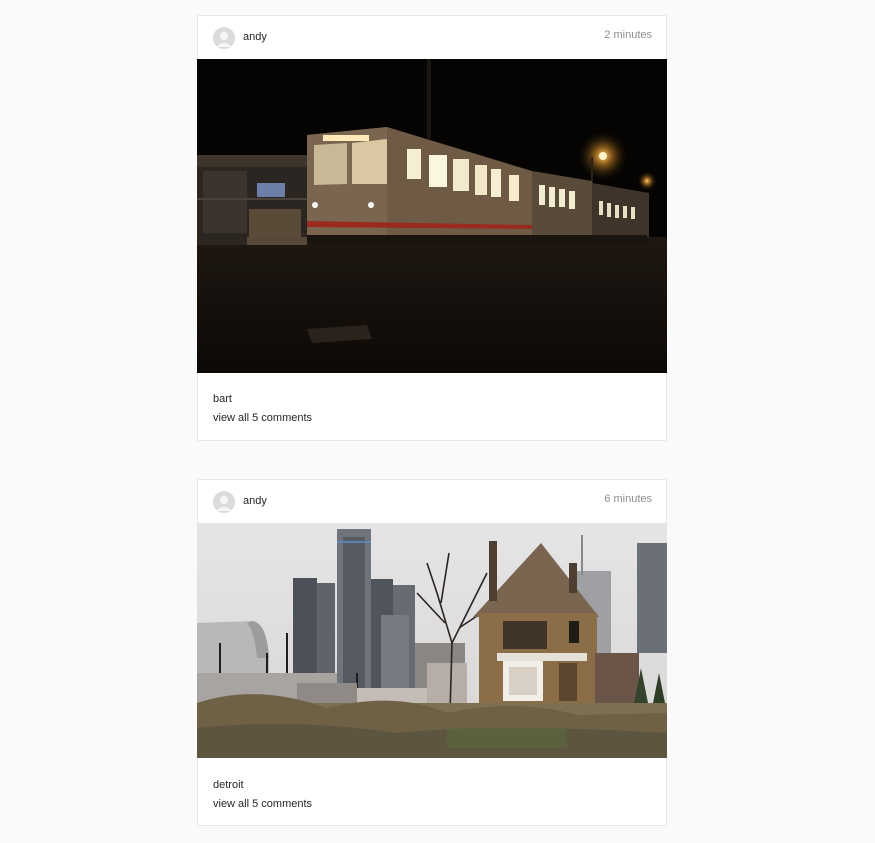  Describe the element at coordinates (432, 501) in the screenshot. I see `post-header: andy 6 minutes` at that location.